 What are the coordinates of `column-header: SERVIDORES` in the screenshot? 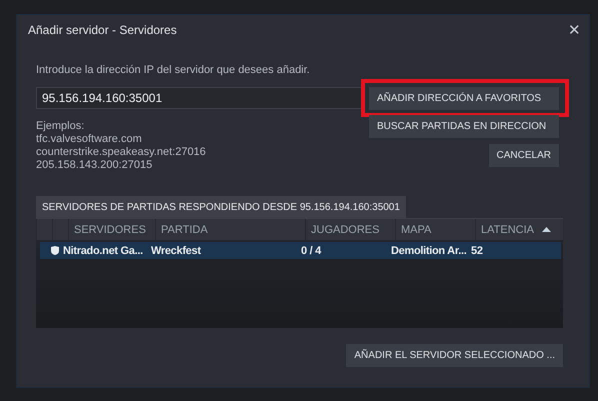 It's located at (110, 230).